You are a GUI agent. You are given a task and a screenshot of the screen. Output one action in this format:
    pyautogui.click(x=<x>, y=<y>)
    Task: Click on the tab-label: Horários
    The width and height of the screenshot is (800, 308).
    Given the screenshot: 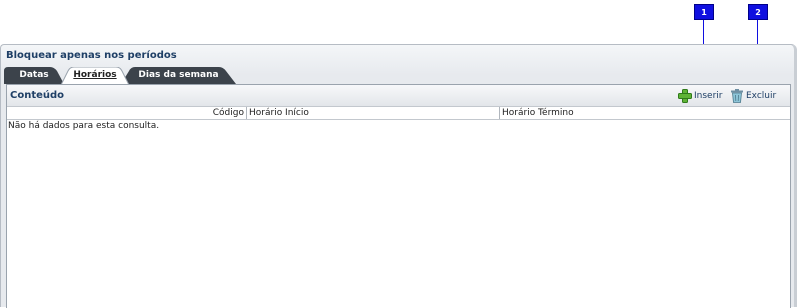 What is the action you would take?
    pyautogui.click(x=94, y=75)
    